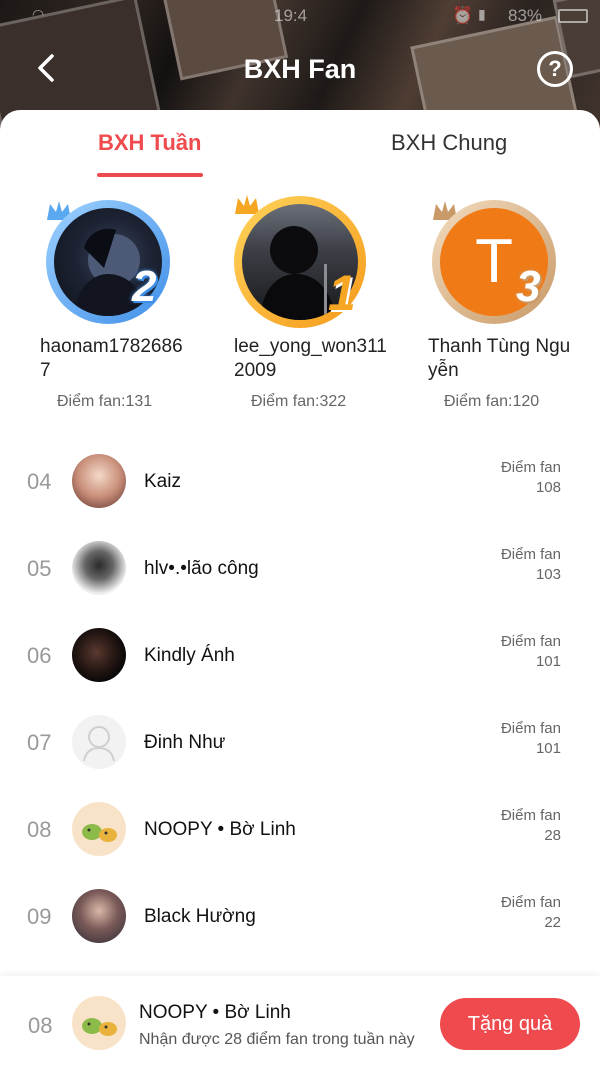 The height and width of the screenshot is (1067, 600). What do you see at coordinates (463, 15) in the screenshot?
I see `alarm-icon: ⏰` at bounding box center [463, 15].